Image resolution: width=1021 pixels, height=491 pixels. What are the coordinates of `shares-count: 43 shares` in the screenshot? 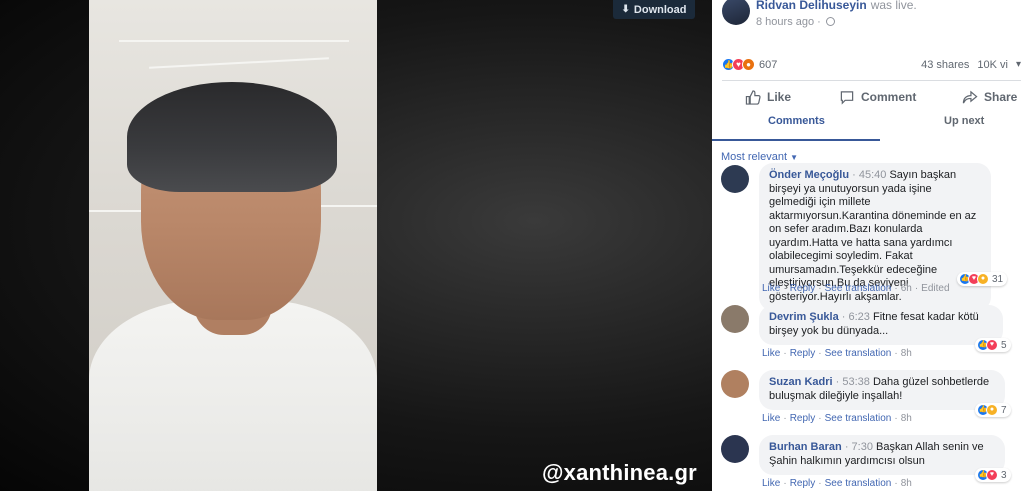 It's located at (945, 65).